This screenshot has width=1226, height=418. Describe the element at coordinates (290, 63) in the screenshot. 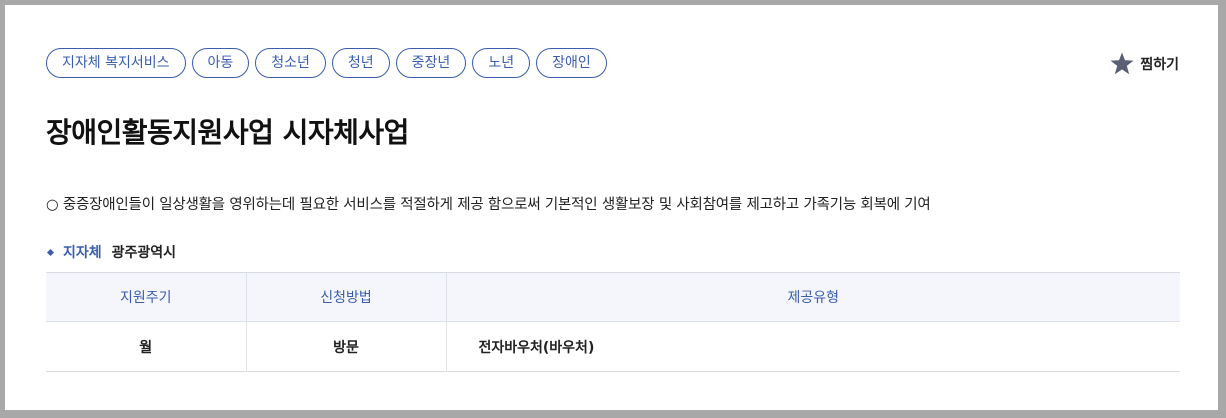

I see `tag-youth: 청소년` at that location.